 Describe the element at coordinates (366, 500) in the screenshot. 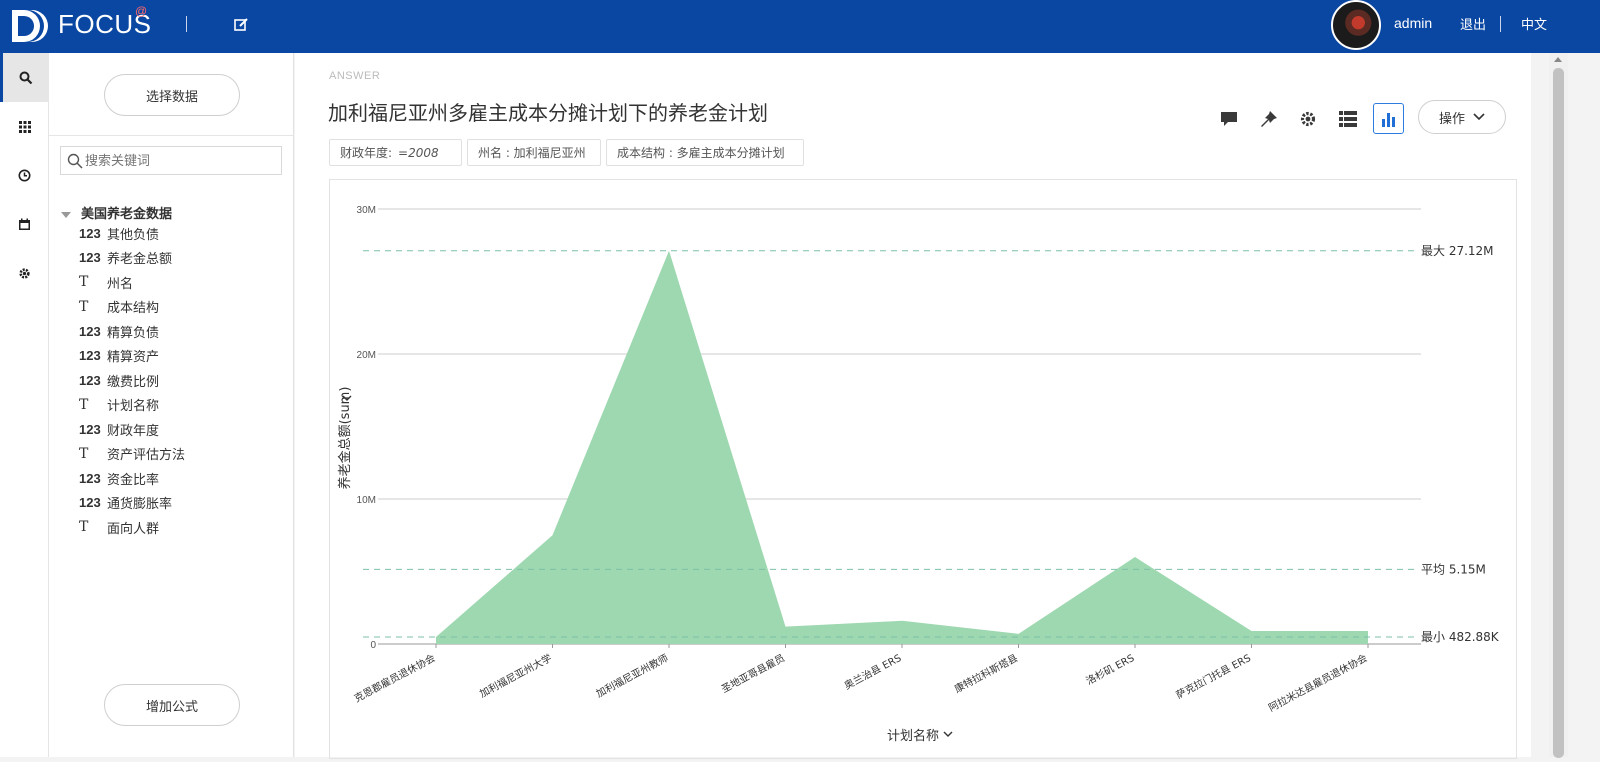

I see `y-tick-label: 10M` at that location.